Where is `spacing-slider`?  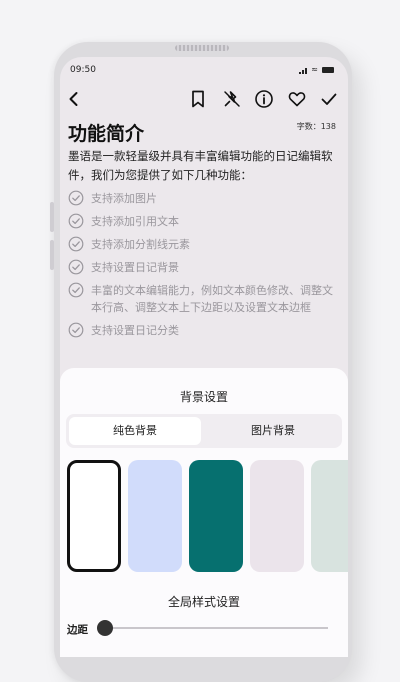
spacing-slider is located at coordinates (212, 628).